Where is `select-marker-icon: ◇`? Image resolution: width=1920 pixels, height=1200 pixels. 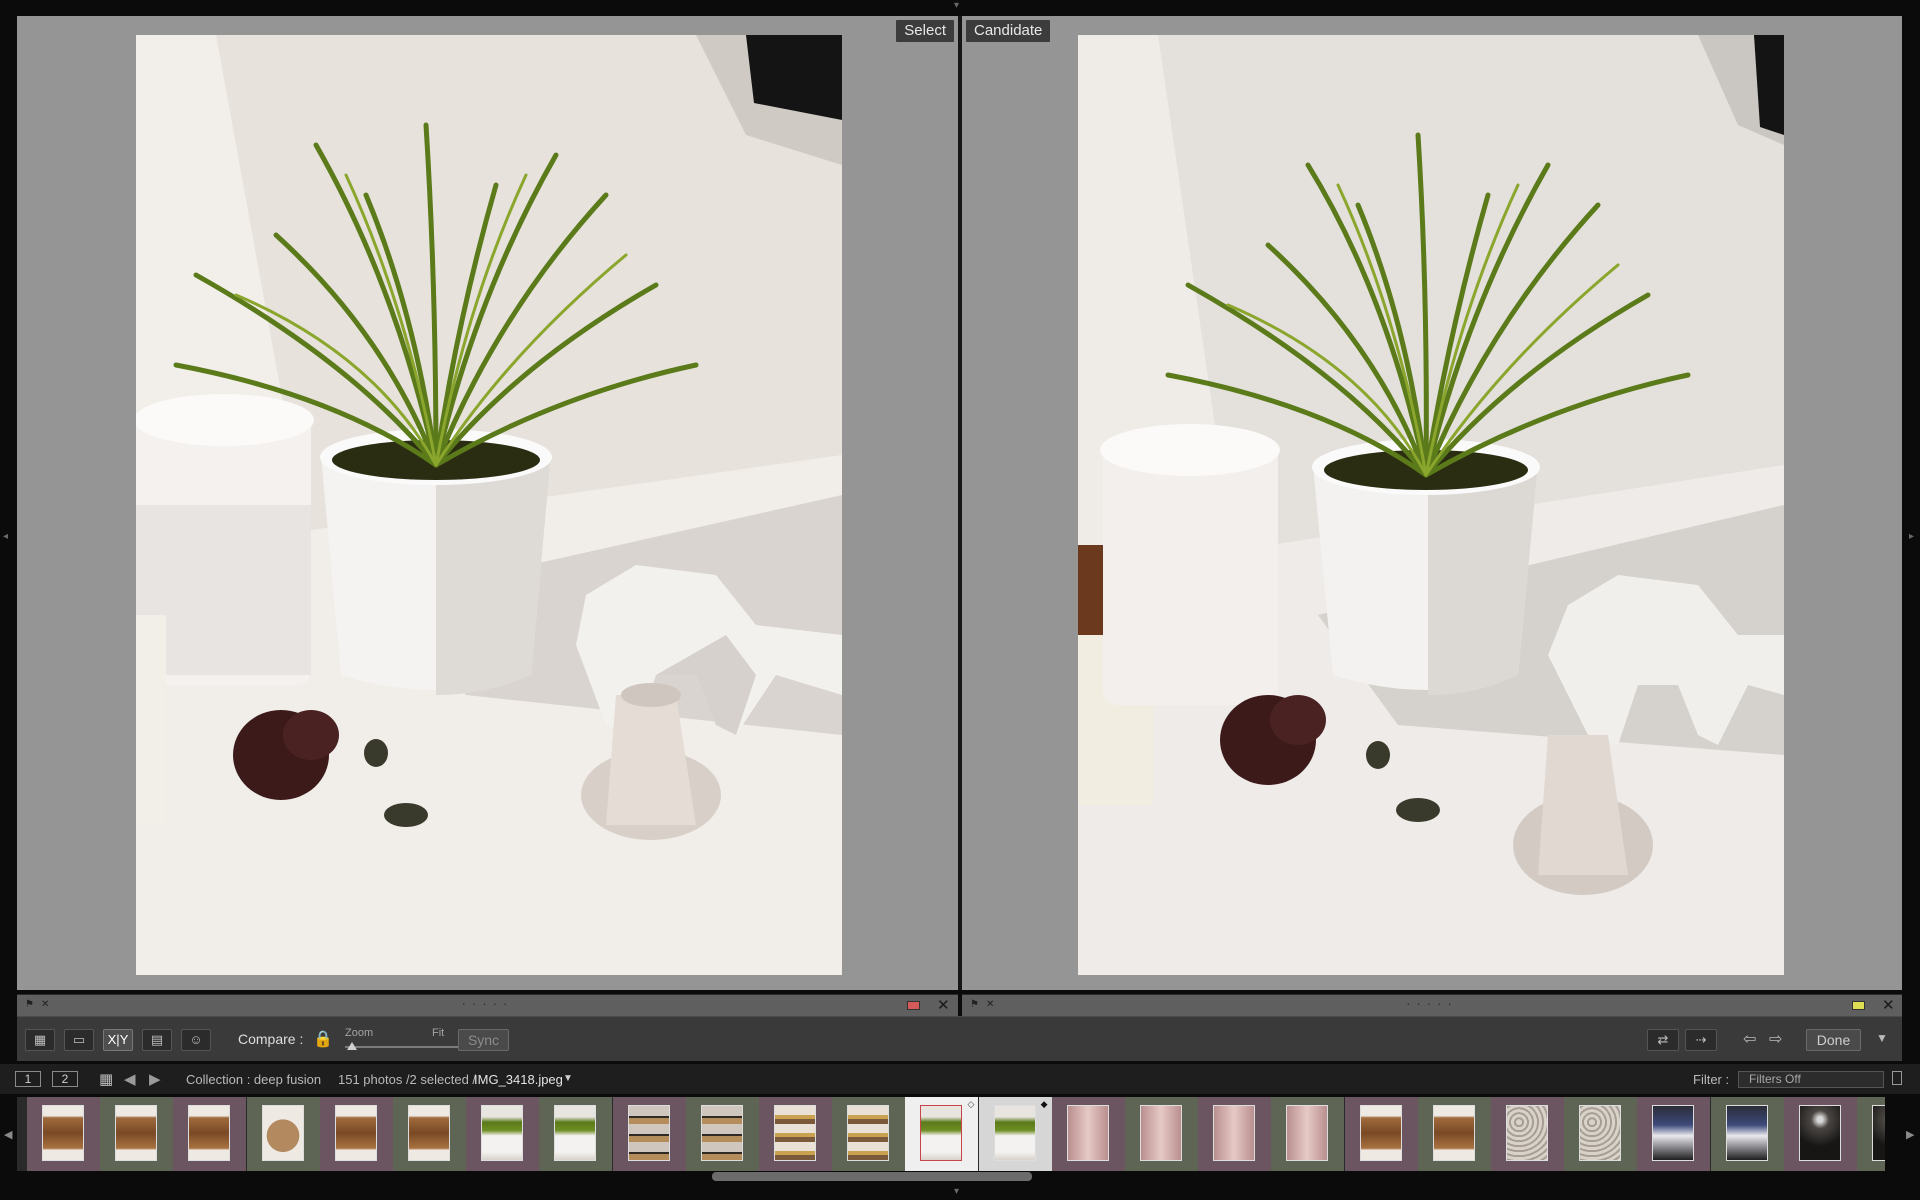 select-marker-icon: ◇ is located at coordinates (971, 1104).